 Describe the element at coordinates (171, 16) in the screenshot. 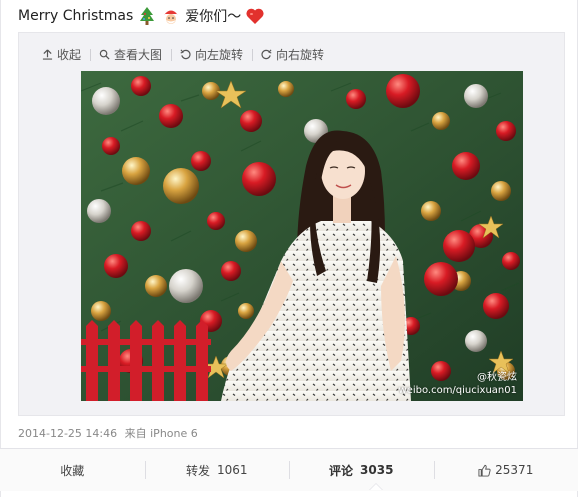

I see `santa-icon` at that location.